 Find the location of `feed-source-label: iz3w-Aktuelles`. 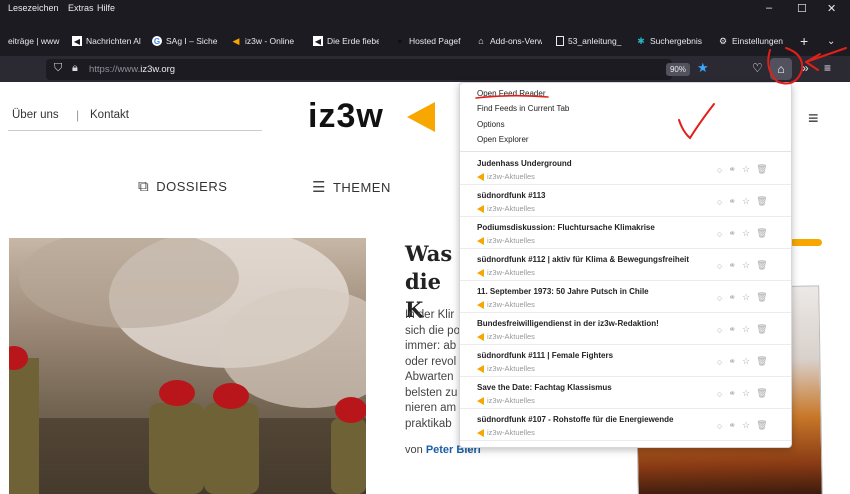

feed-source-label: iz3w-Aktuelles is located at coordinates (511, 272).